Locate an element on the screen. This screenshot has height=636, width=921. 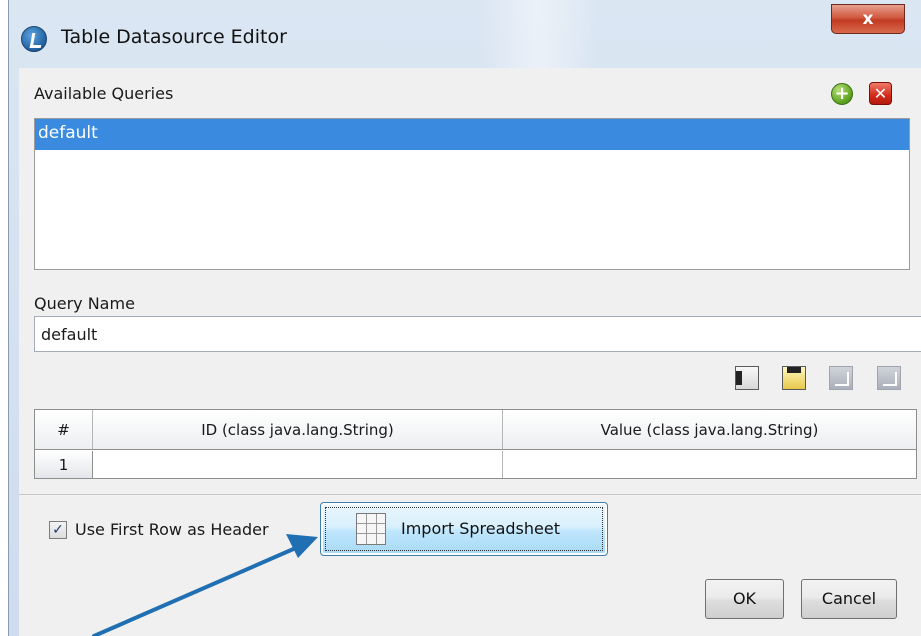
insert-row-icon is located at coordinates (794, 378).